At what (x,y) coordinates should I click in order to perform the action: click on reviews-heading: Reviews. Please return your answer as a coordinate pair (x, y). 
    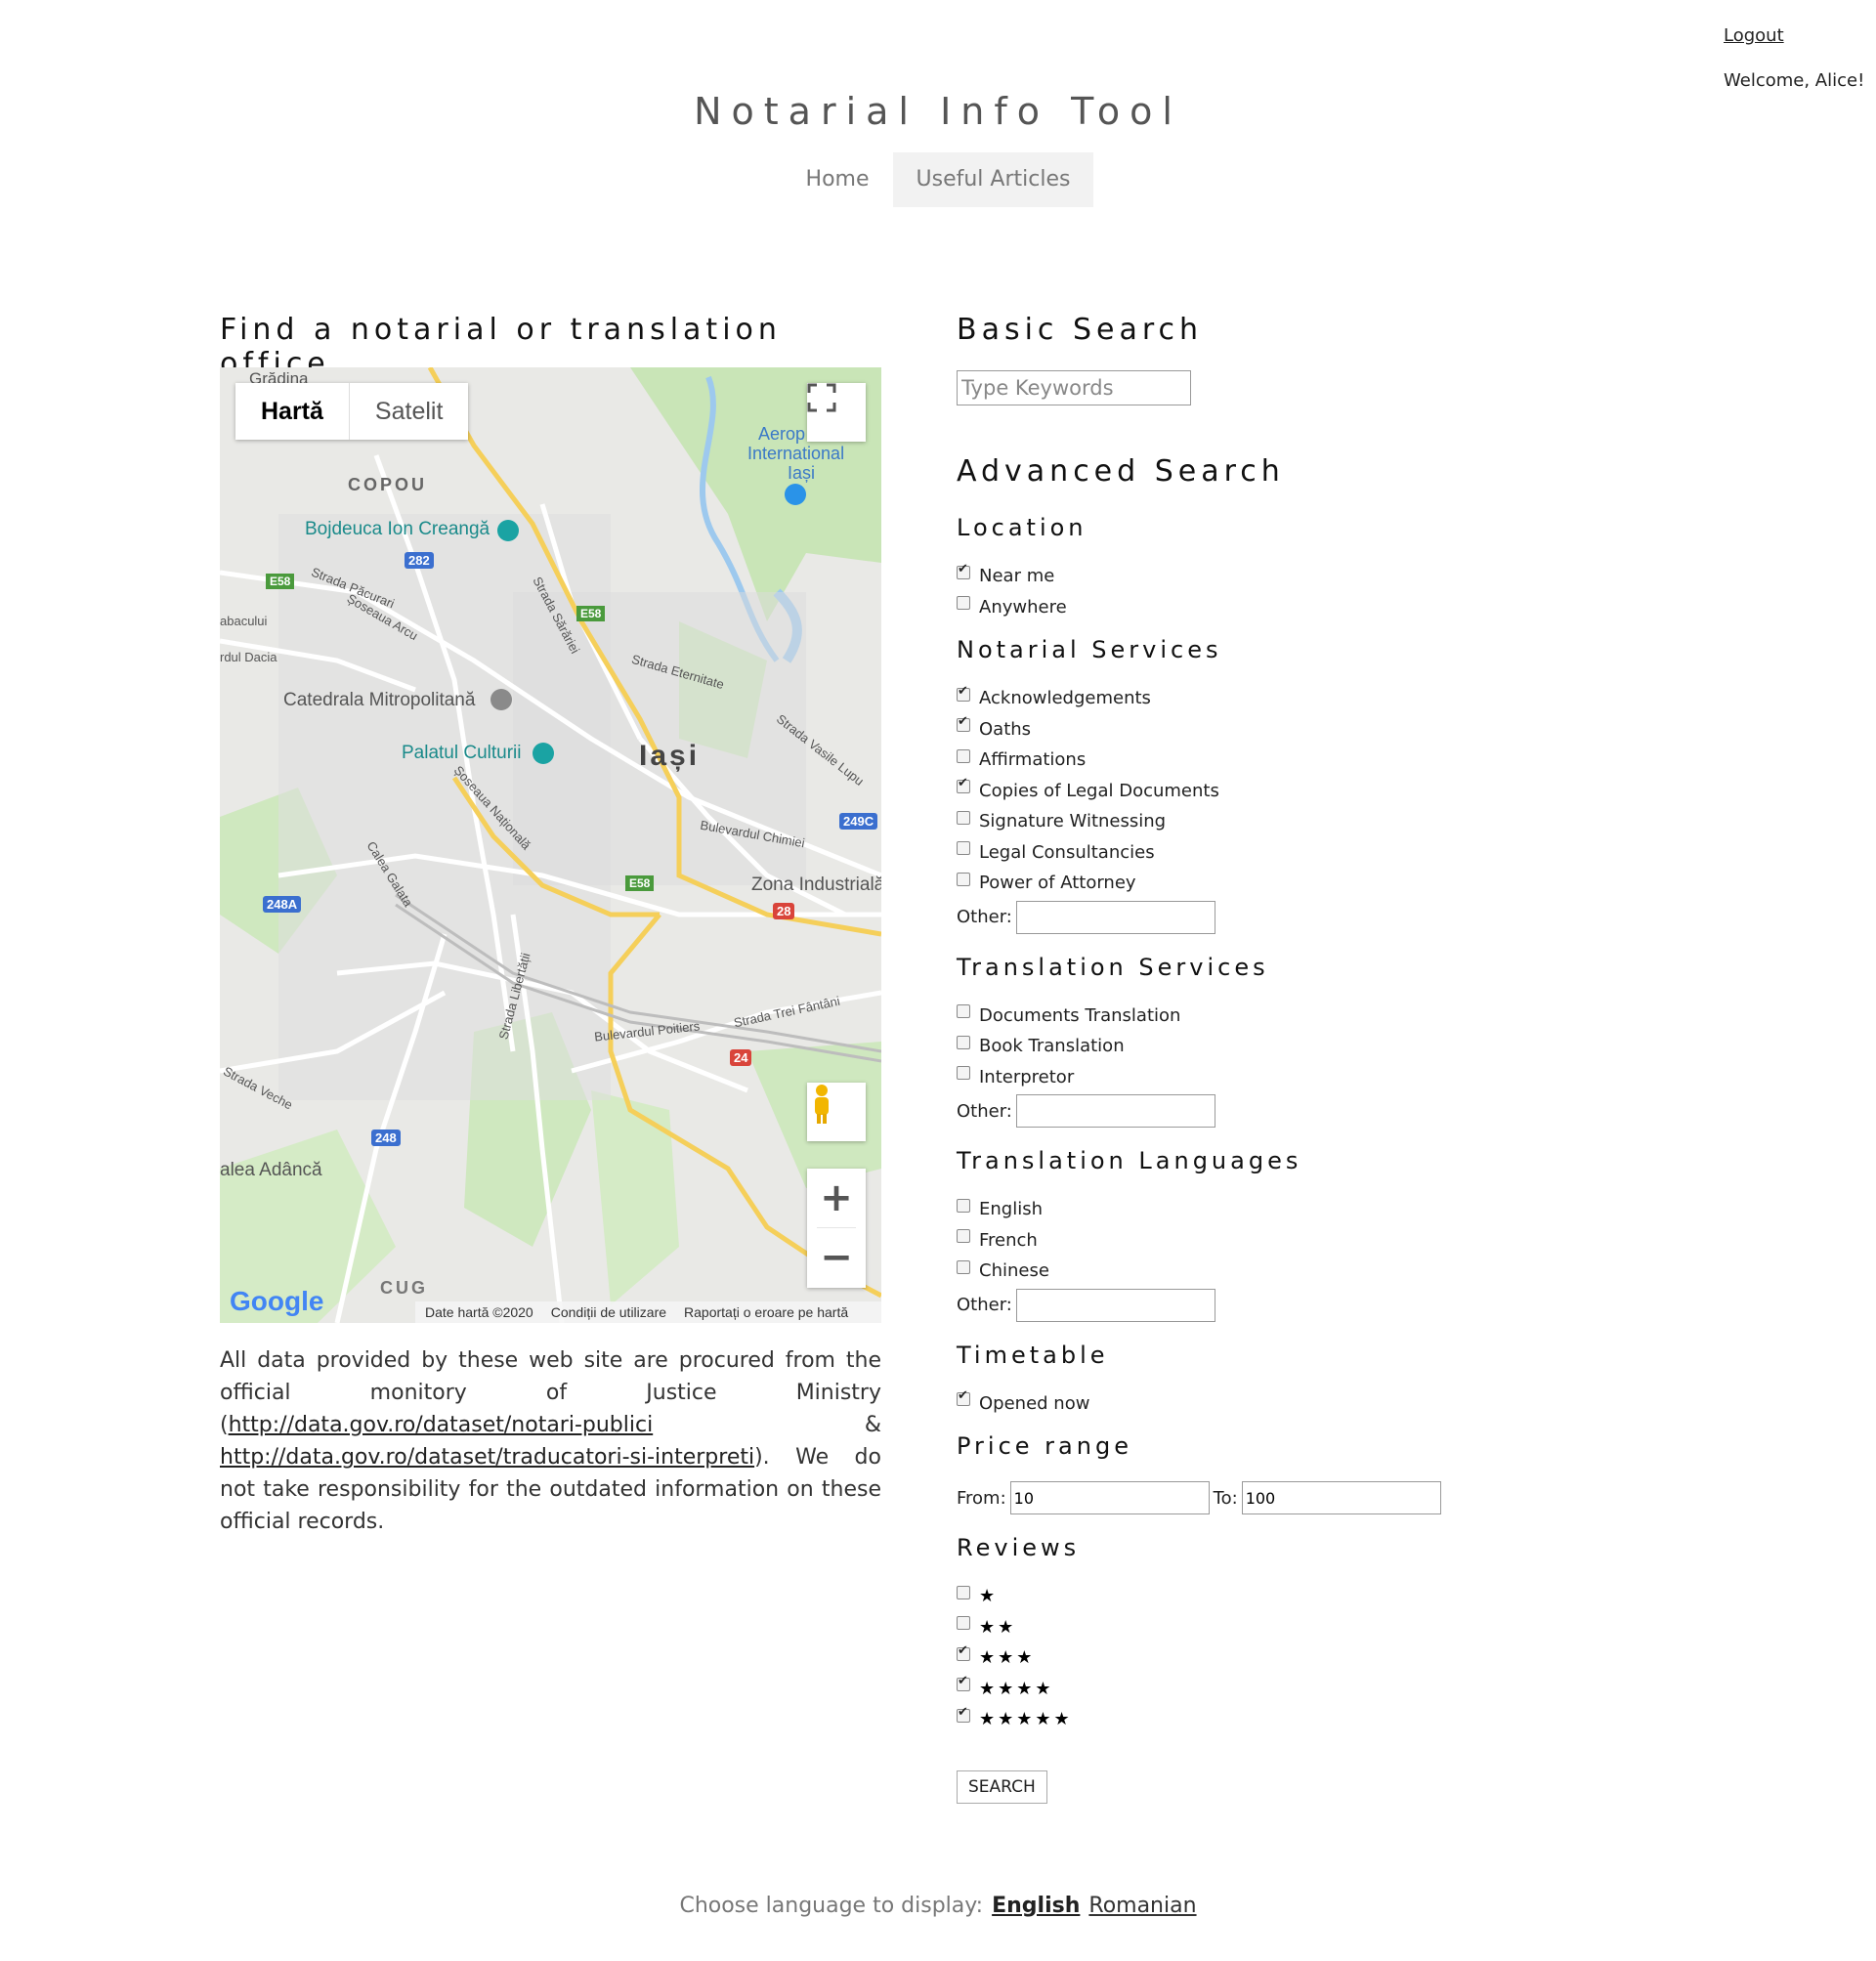
    Looking at the image, I should click on (1019, 1548).